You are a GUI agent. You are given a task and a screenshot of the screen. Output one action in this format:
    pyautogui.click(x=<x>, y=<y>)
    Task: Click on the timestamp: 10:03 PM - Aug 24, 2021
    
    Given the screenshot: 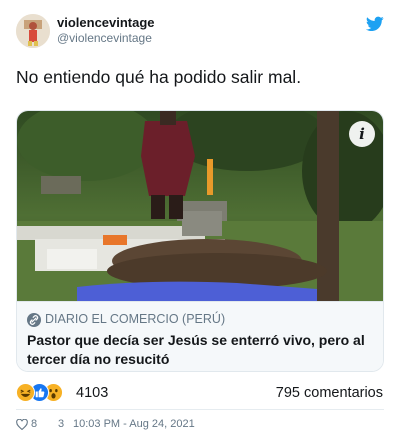 What is the action you would take?
    pyautogui.click(x=134, y=424)
    